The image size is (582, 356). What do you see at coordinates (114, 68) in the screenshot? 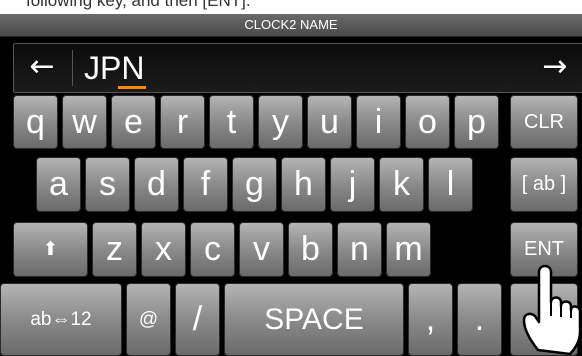
I see `entry-text: JPN` at bounding box center [114, 68].